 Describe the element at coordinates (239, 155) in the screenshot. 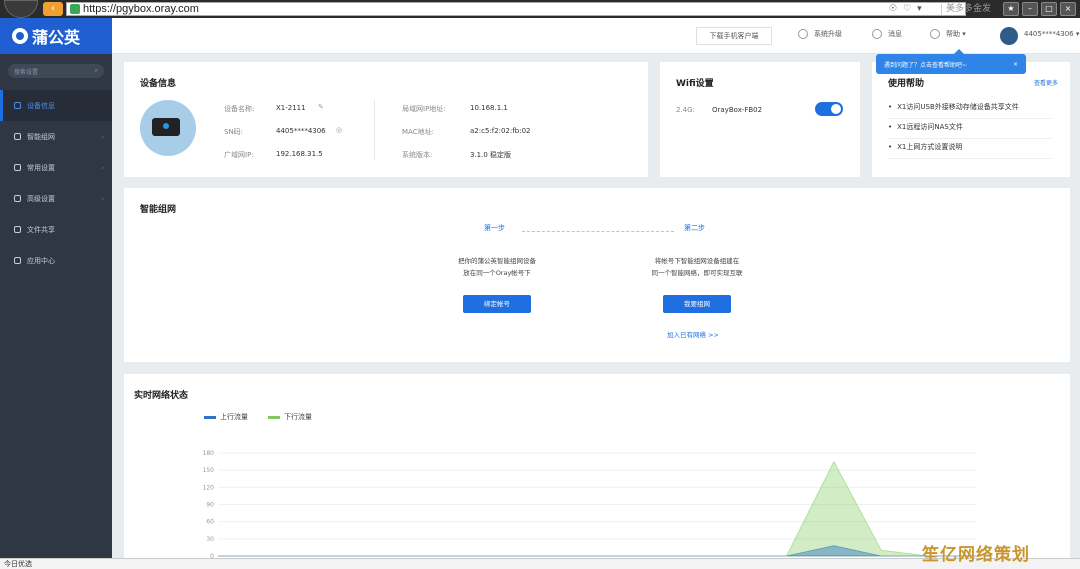

I see `wan-ip-label: 广域网IP:` at that location.